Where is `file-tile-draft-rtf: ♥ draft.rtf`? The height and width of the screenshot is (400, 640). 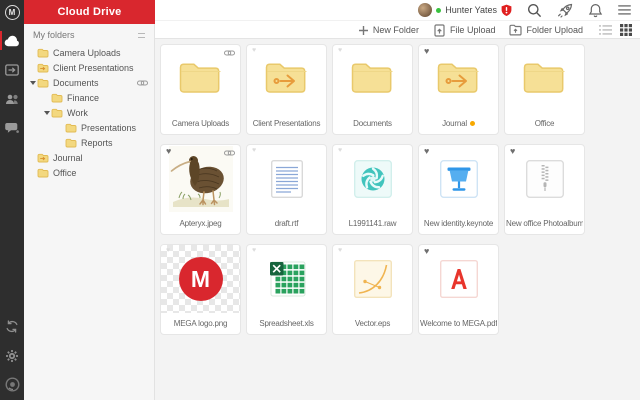
file-tile-draft-rtf: ♥ draft.rtf is located at coordinates (286, 189).